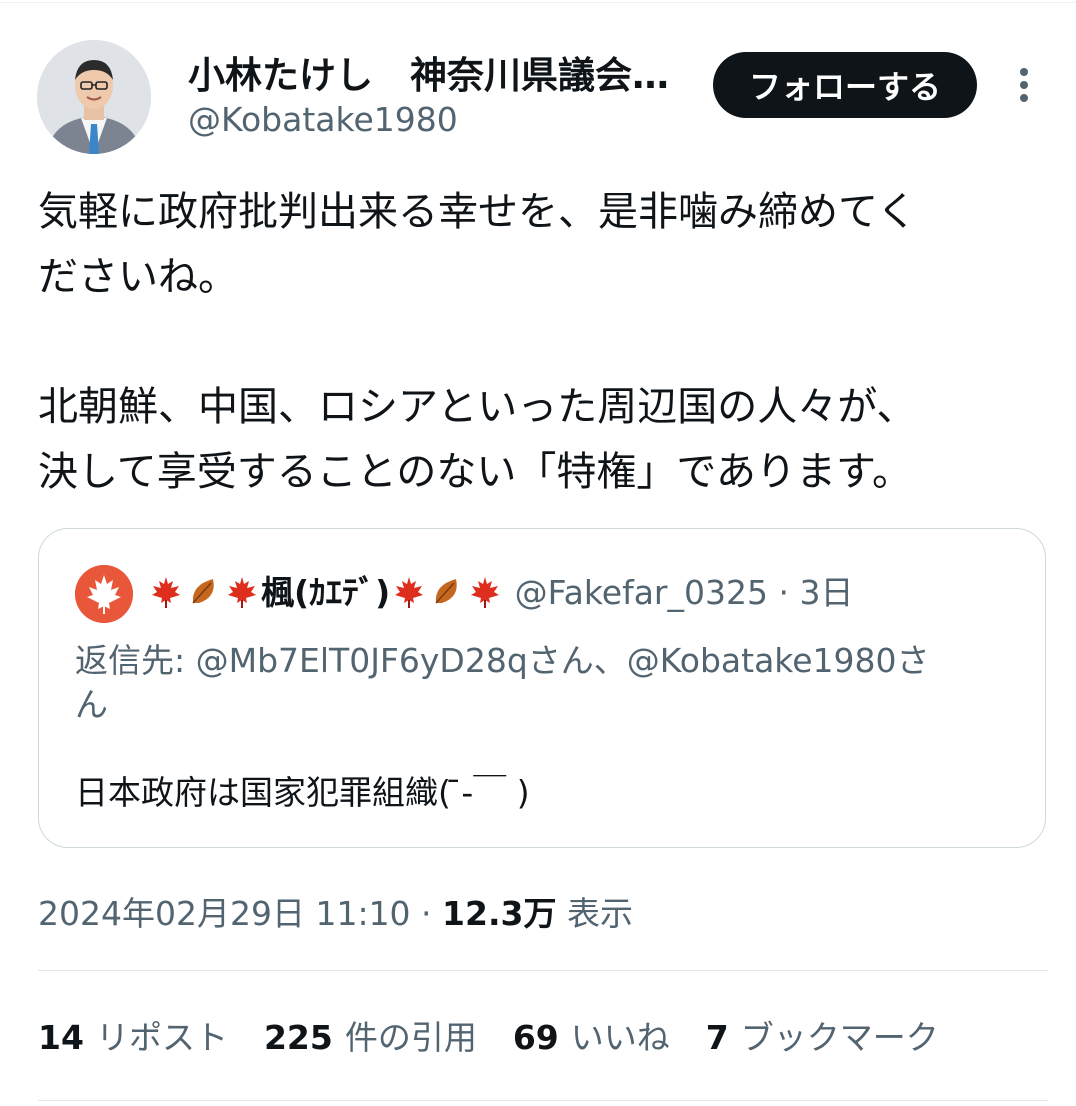 The width and height of the screenshot is (1076, 1106). What do you see at coordinates (298, 1037) in the screenshot?
I see `quotes-count: 225` at bounding box center [298, 1037].